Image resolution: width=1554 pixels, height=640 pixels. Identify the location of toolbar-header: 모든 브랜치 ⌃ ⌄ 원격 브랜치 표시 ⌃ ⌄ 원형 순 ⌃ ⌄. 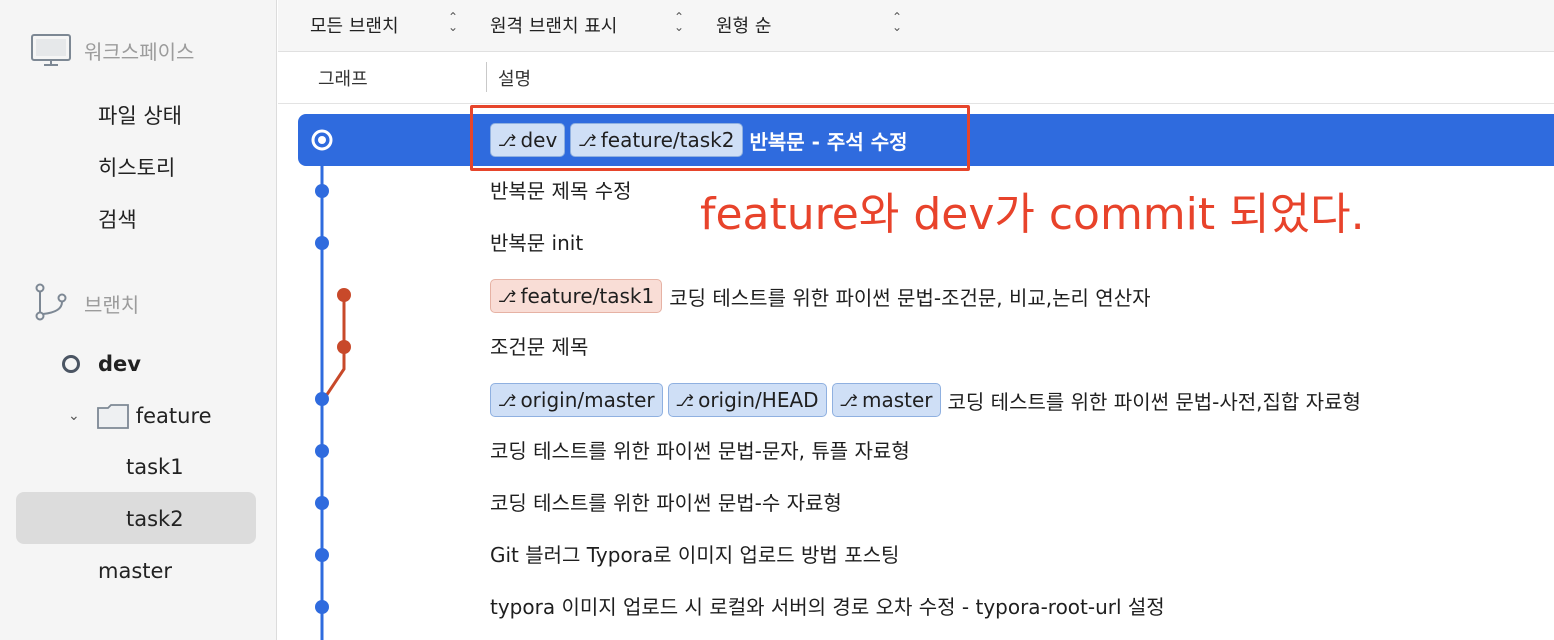
(916, 26).